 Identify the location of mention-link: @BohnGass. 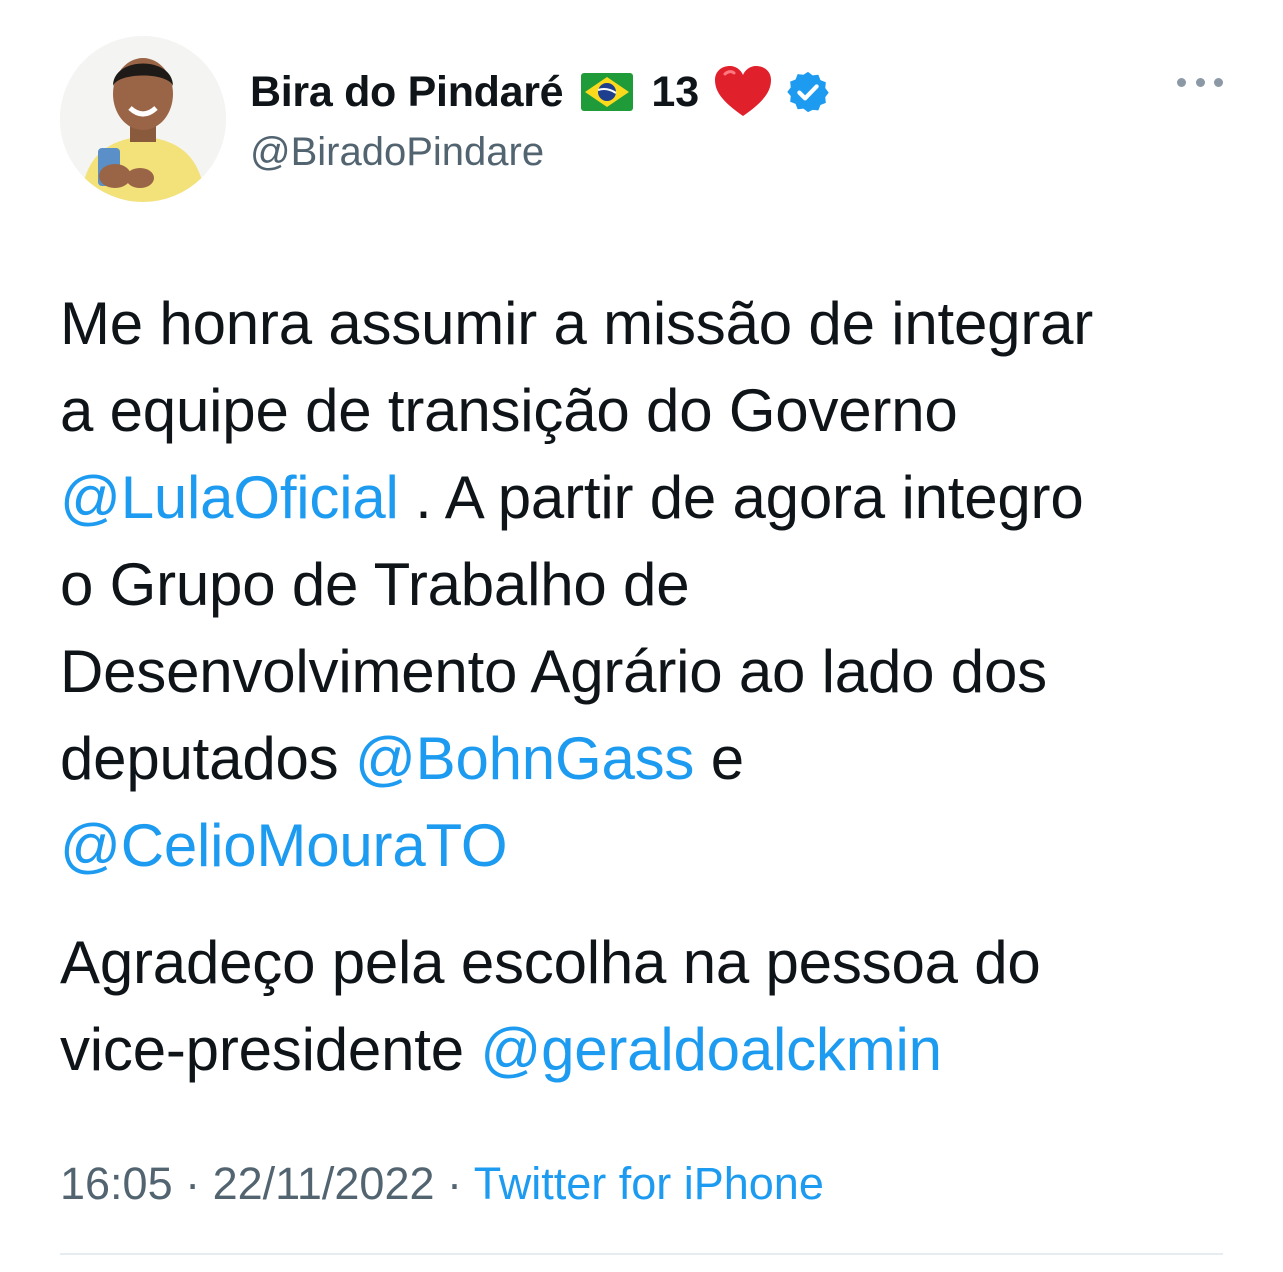
(524, 758).